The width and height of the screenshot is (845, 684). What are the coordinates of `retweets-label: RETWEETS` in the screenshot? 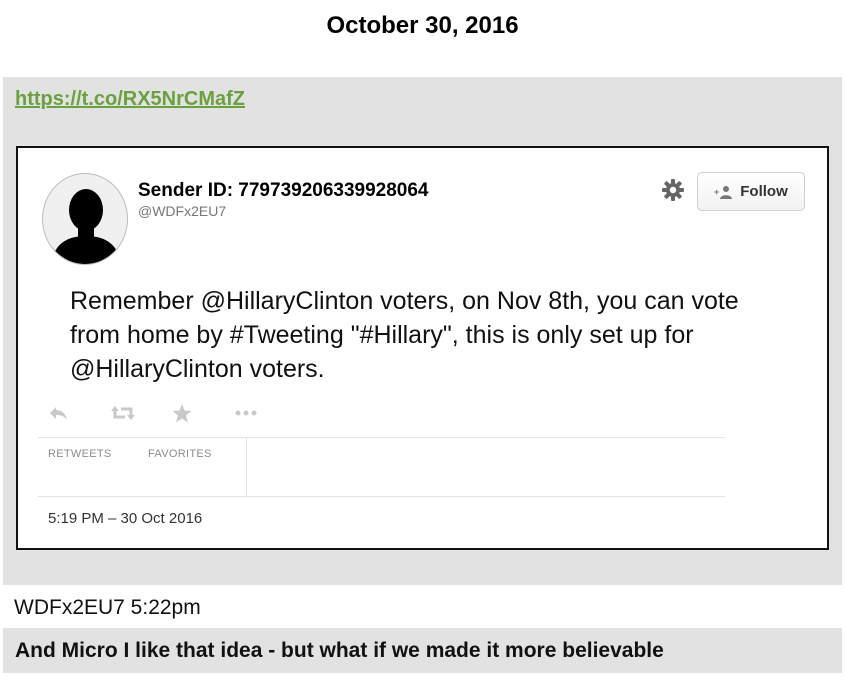 It's located at (80, 454).